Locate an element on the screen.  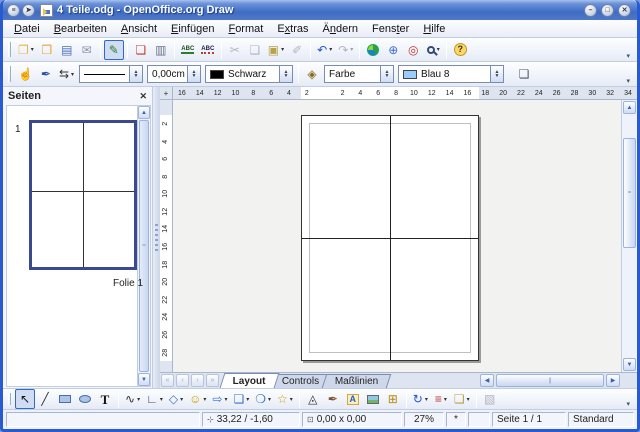
fontwork-gallery-button: A is located at coordinates (353, 399).